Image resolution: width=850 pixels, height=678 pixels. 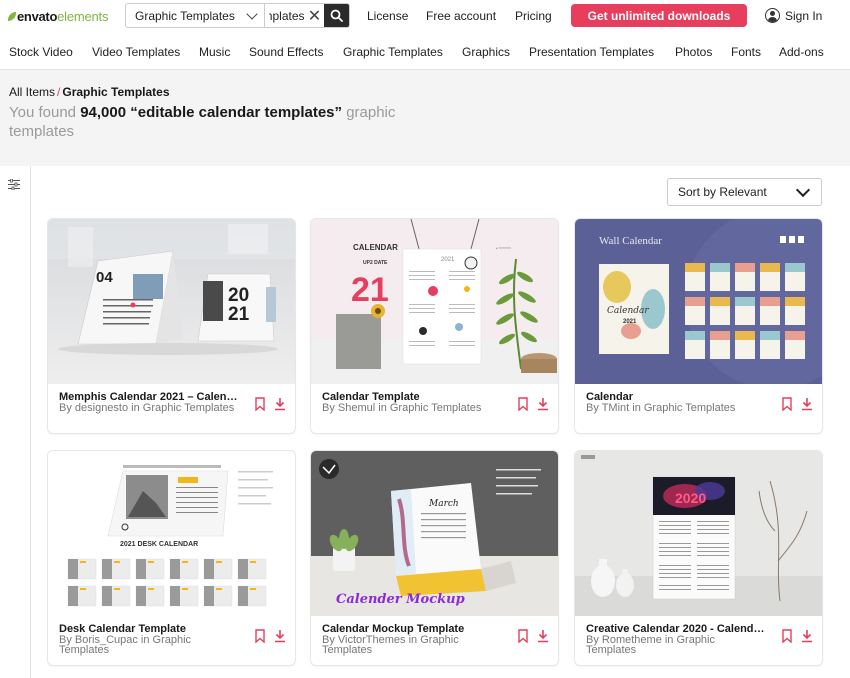 I want to click on category-add-ons: Add-ons, so click(x=801, y=52).